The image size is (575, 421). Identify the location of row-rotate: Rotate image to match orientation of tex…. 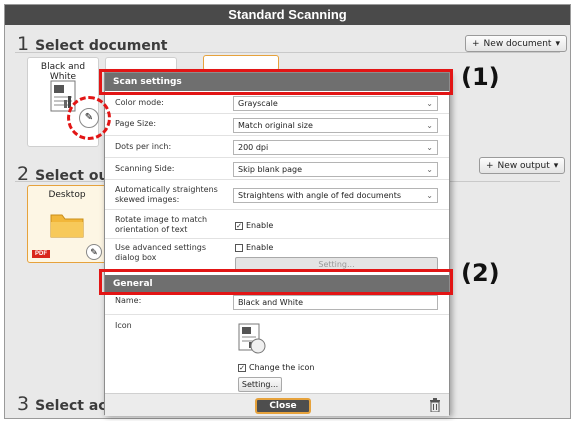
(277, 224).